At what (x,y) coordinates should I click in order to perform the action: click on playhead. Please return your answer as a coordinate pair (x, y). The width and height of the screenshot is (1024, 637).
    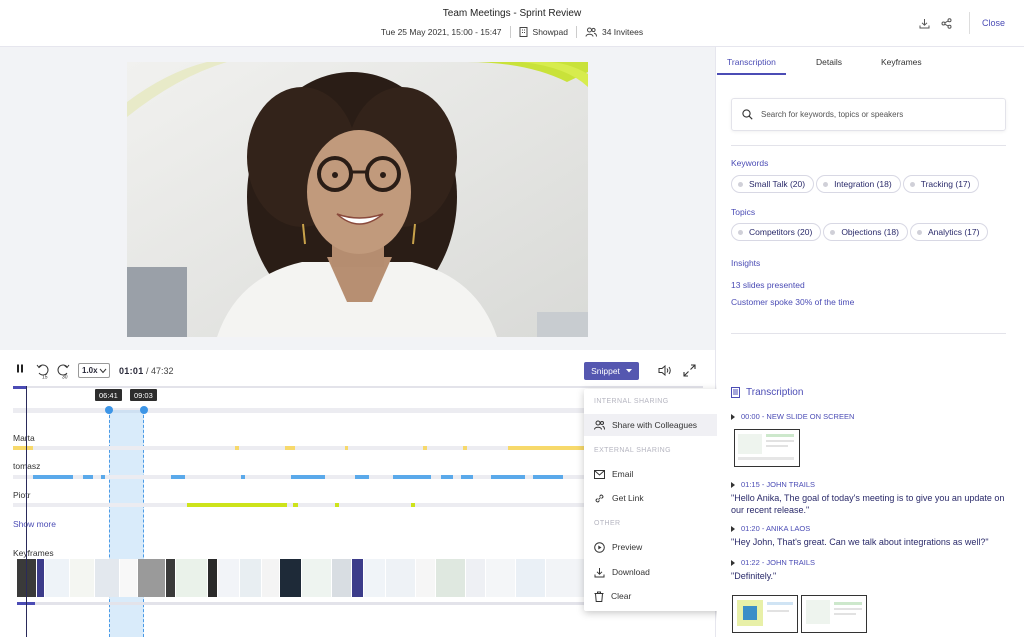
    Looking at the image, I should click on (26, 511).